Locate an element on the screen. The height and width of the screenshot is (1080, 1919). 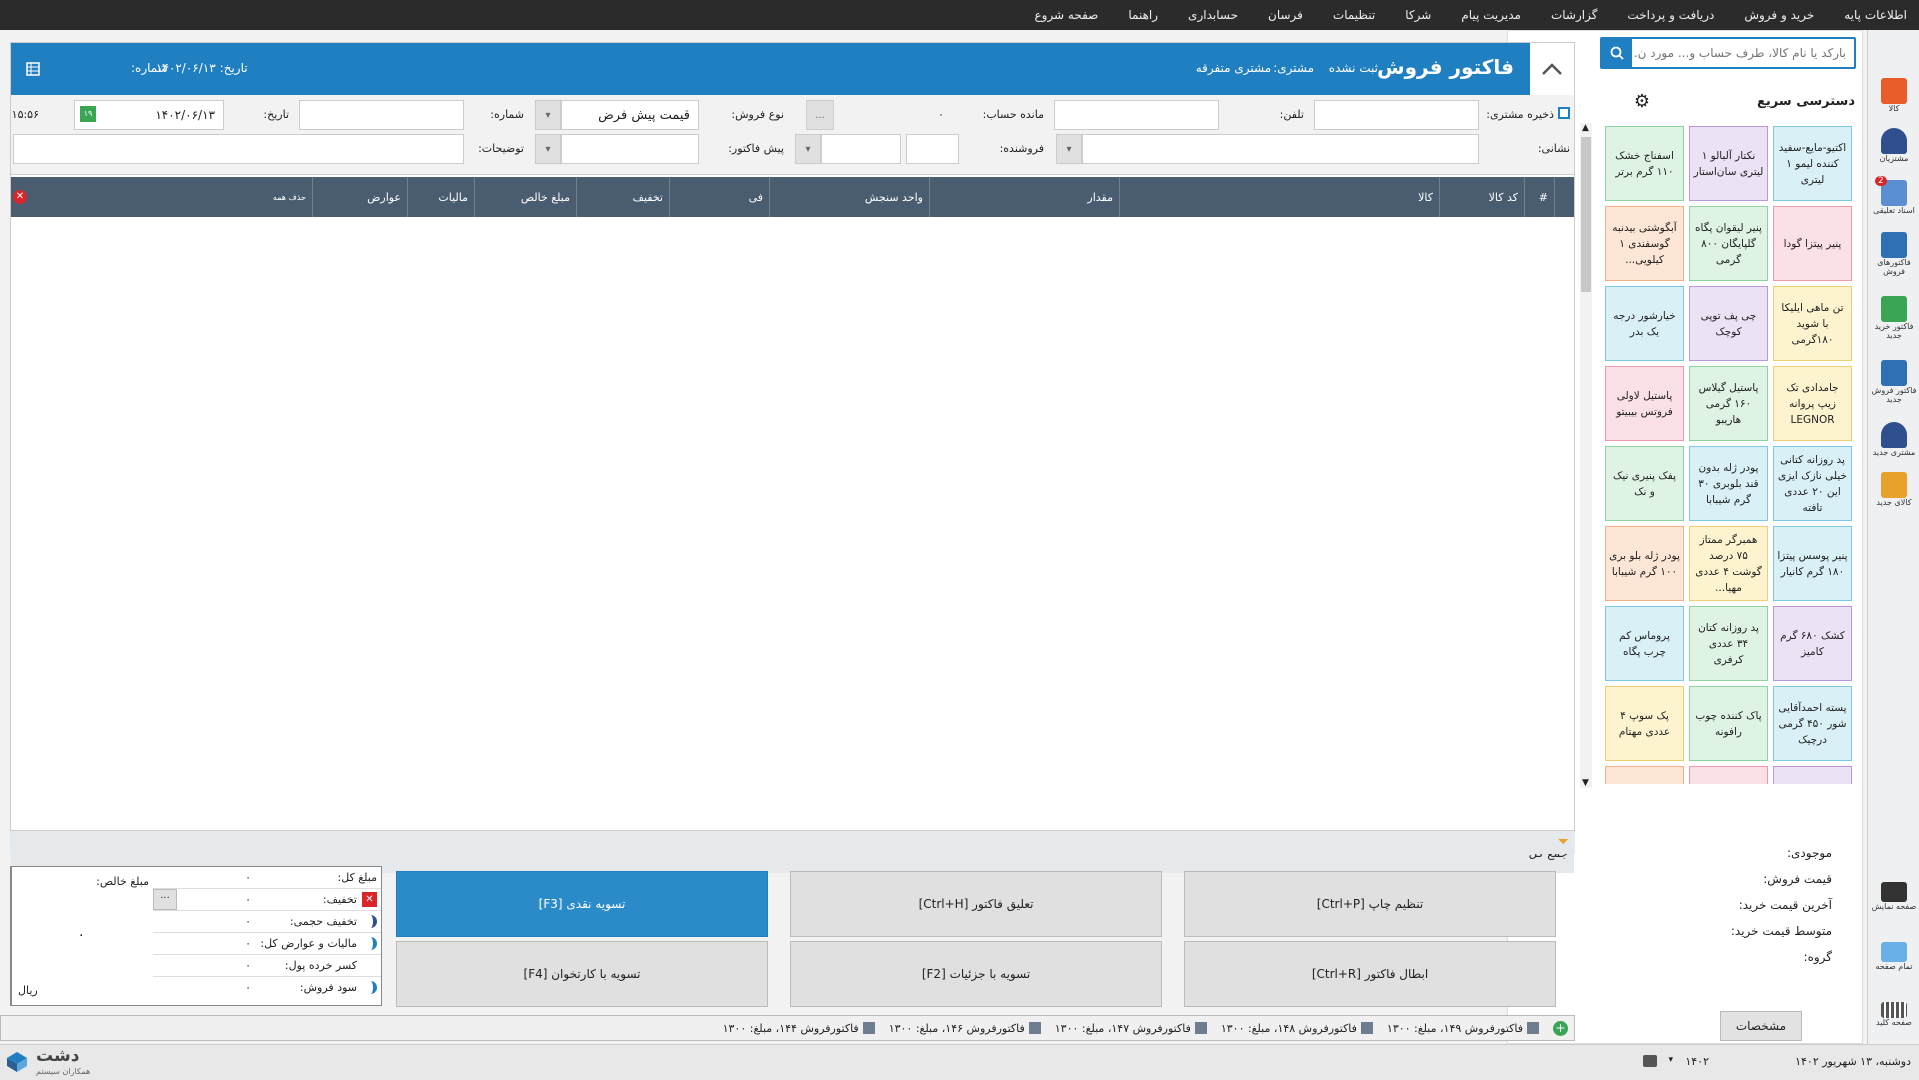
date-field: ۱۴۰۲/۰۶/۱۳ is located at coordinates (149, 115).